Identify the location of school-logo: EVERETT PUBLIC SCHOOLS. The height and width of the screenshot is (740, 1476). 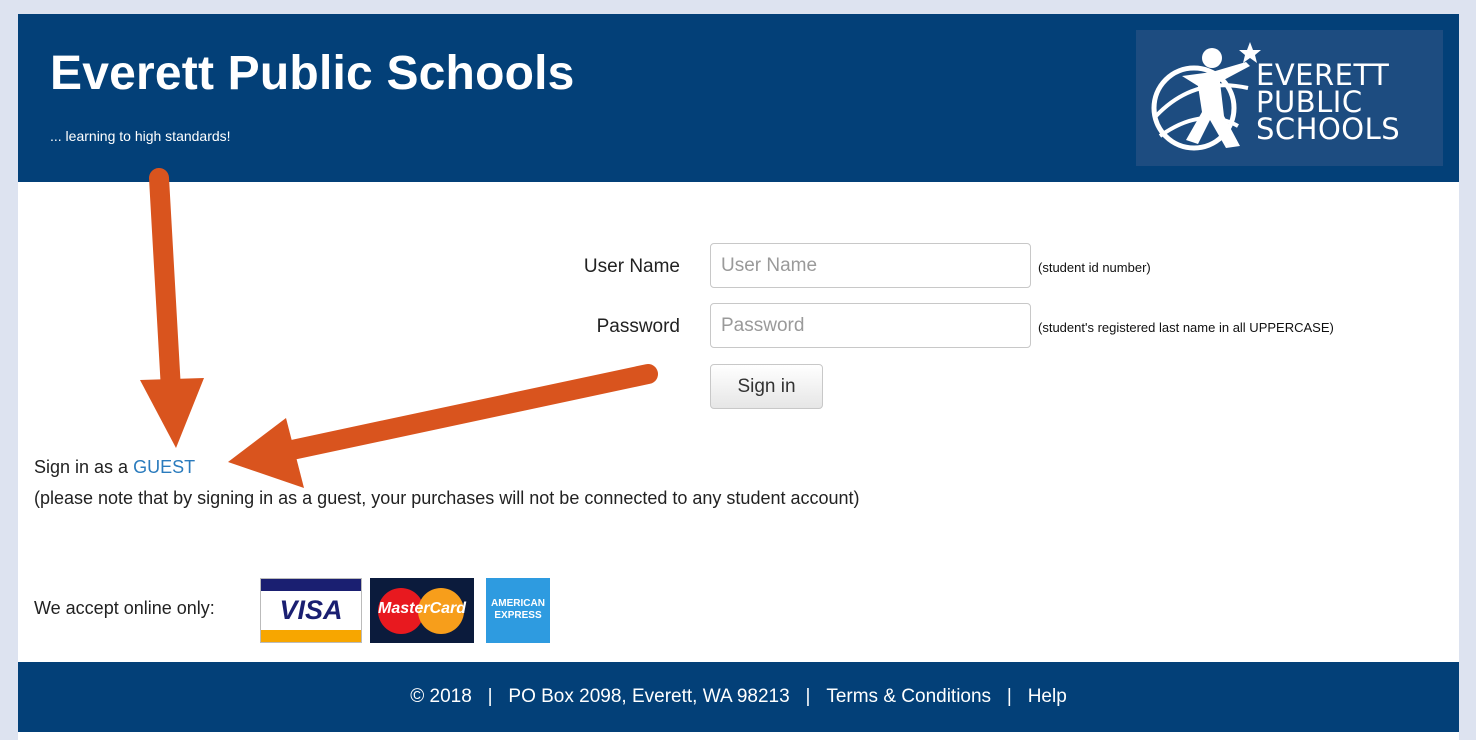
(1289, 98).